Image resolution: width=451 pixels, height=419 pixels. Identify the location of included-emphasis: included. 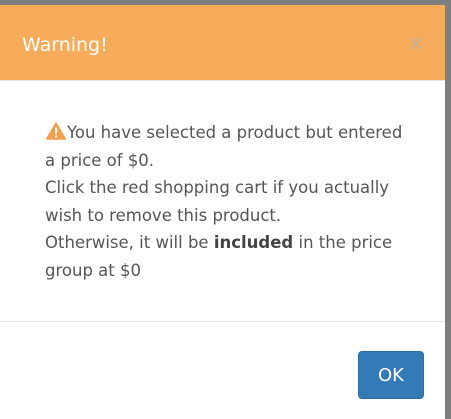
(253, 242).